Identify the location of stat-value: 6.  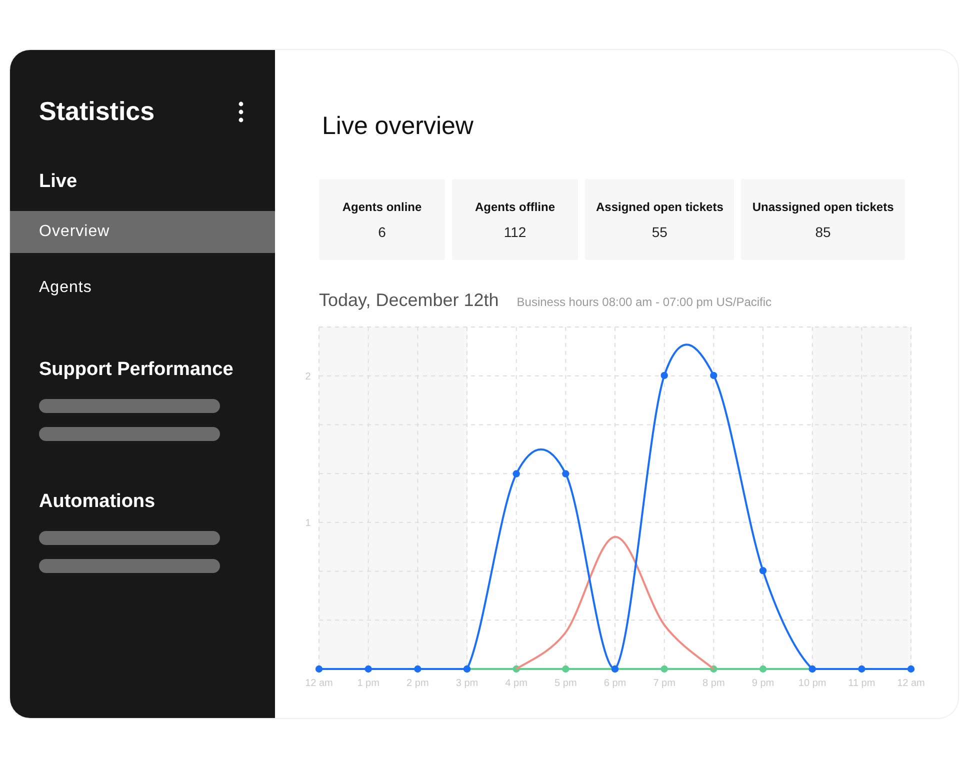
(382, 232).